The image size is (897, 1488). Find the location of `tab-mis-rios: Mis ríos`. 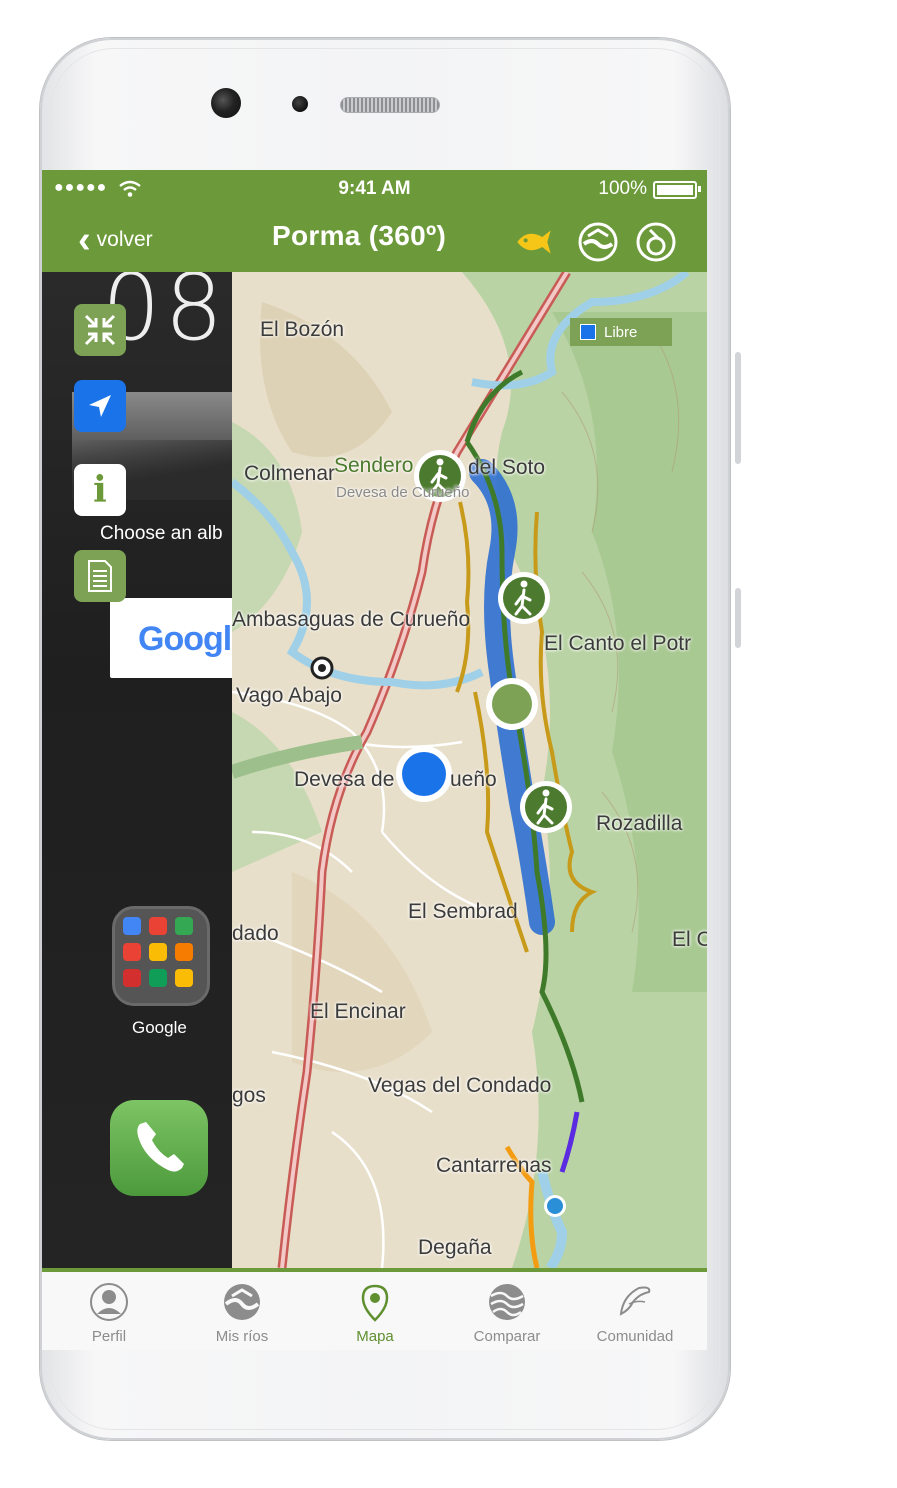

tab-mis-rios: Mis ríos is located at coordinates (242, 1313).